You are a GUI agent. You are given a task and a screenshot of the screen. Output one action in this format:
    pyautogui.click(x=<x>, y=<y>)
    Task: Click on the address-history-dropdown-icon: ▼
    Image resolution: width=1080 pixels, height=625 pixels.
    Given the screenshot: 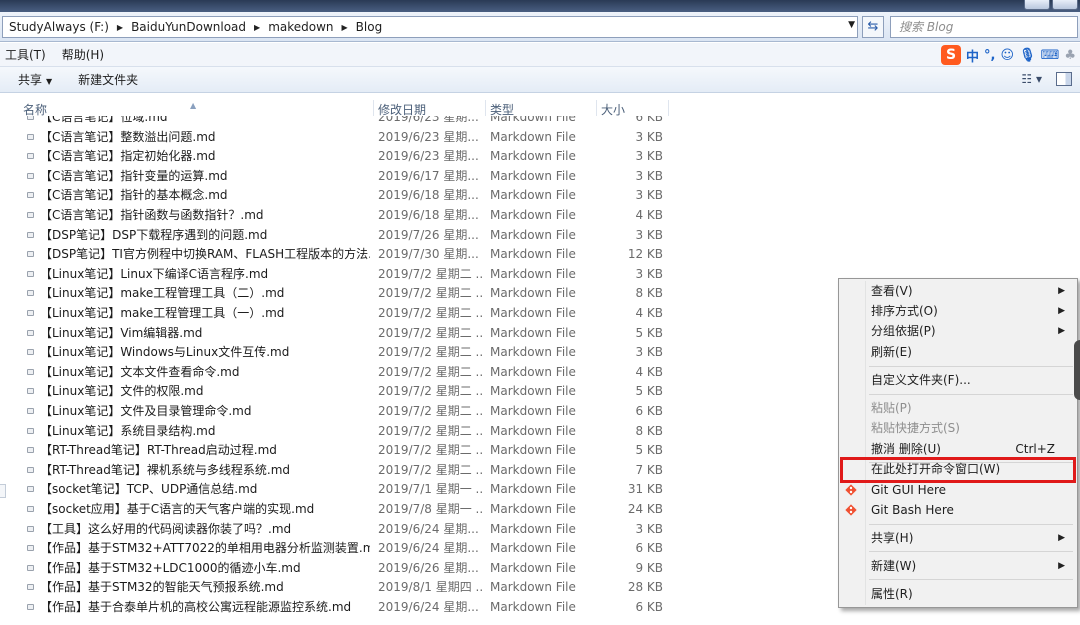 What is the action you would take?
    pyautogui.click(x=851, y=25)
    